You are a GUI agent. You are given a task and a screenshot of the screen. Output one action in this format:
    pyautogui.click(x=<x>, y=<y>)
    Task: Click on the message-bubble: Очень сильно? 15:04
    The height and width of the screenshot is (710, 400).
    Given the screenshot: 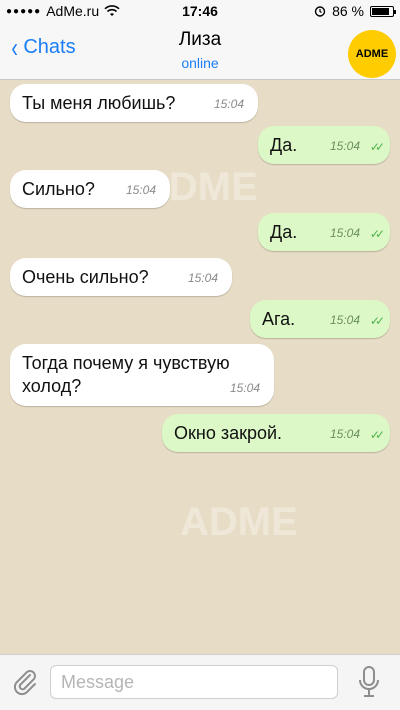 What is the action you would take?
    pyautogui.click(x=121, y=277)
    